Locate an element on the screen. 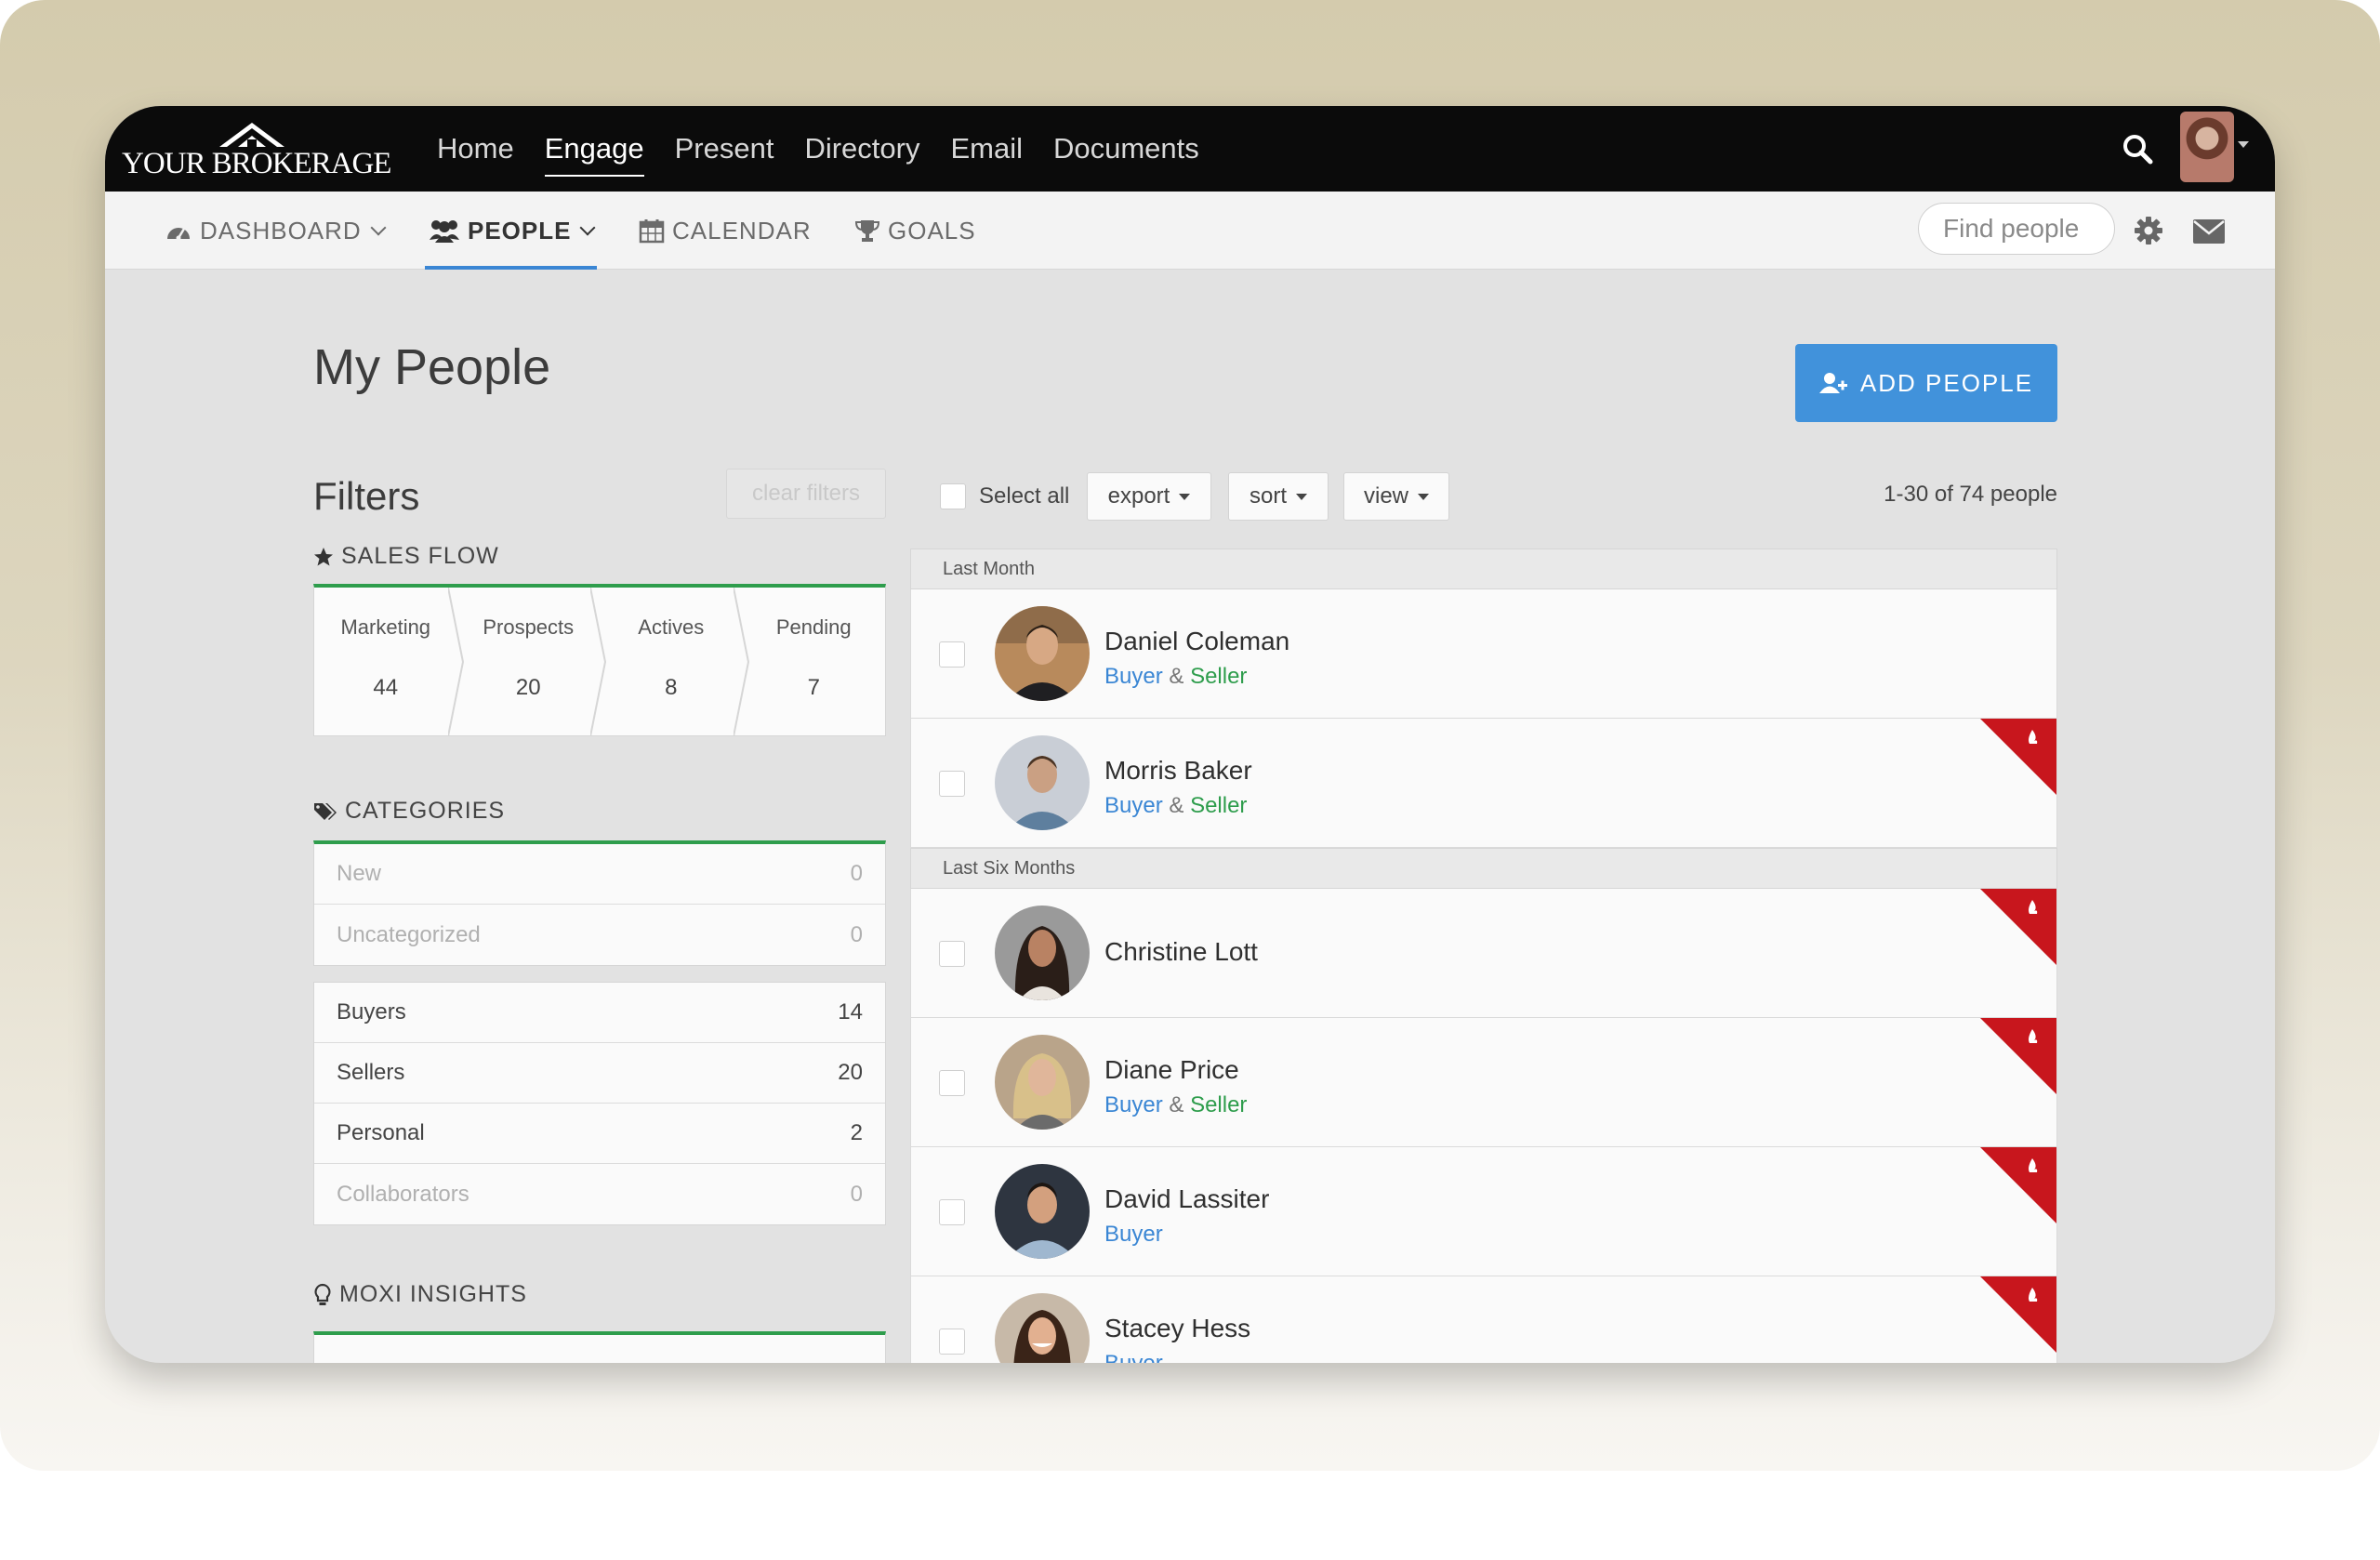  tab-calendar: CALENDAR is located at coordinates (725, 231).